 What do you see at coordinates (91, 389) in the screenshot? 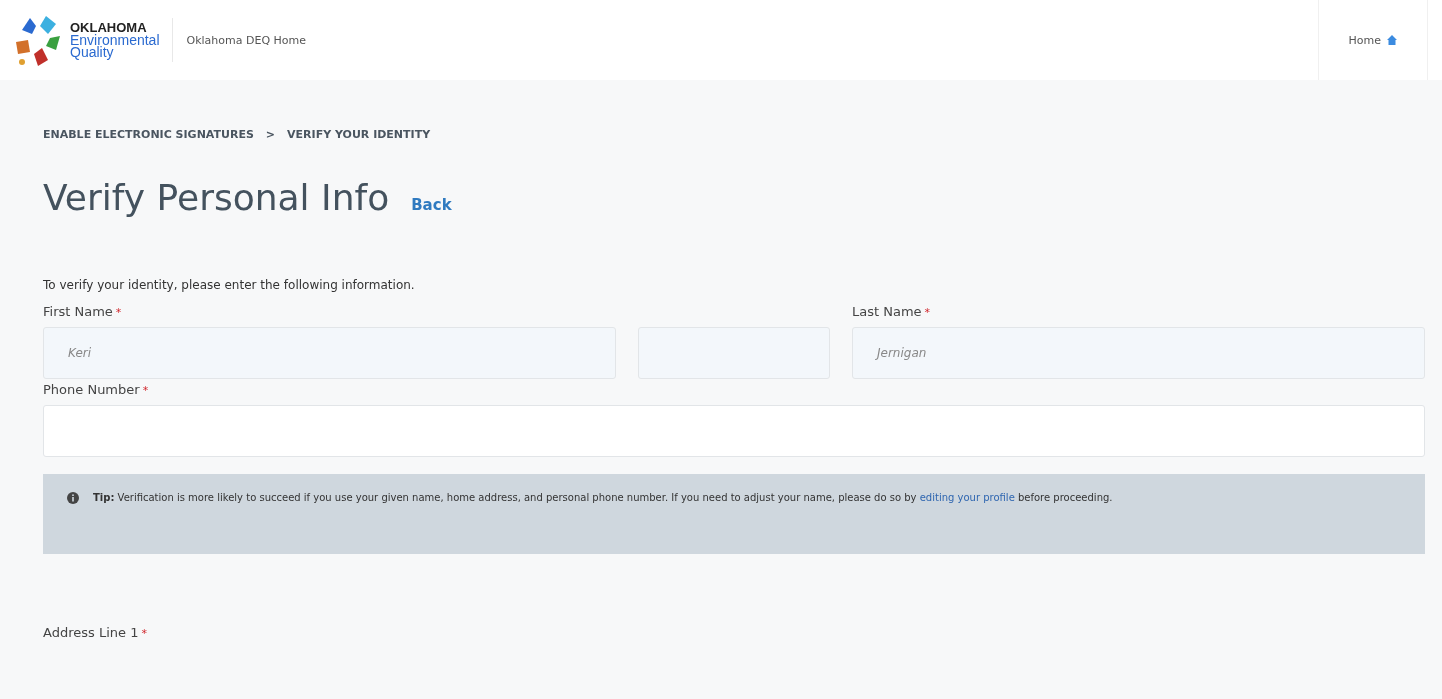
I see `field-label: Phone Number` at bounding box center [91, 389].